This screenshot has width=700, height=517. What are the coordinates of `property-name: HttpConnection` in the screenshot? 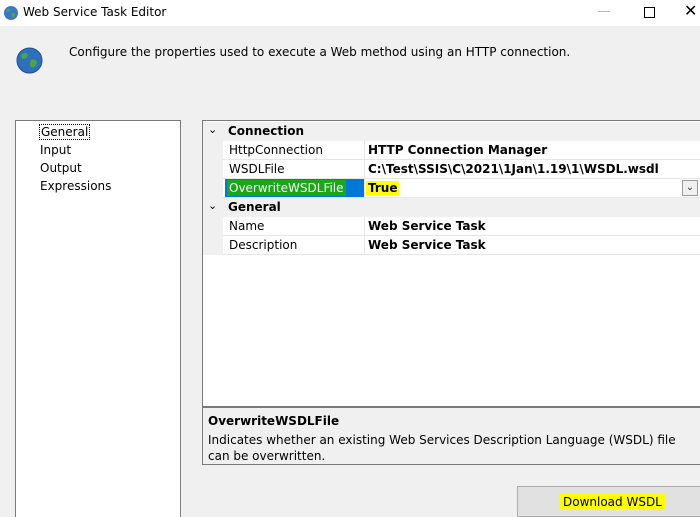 It's located at (276, 150).